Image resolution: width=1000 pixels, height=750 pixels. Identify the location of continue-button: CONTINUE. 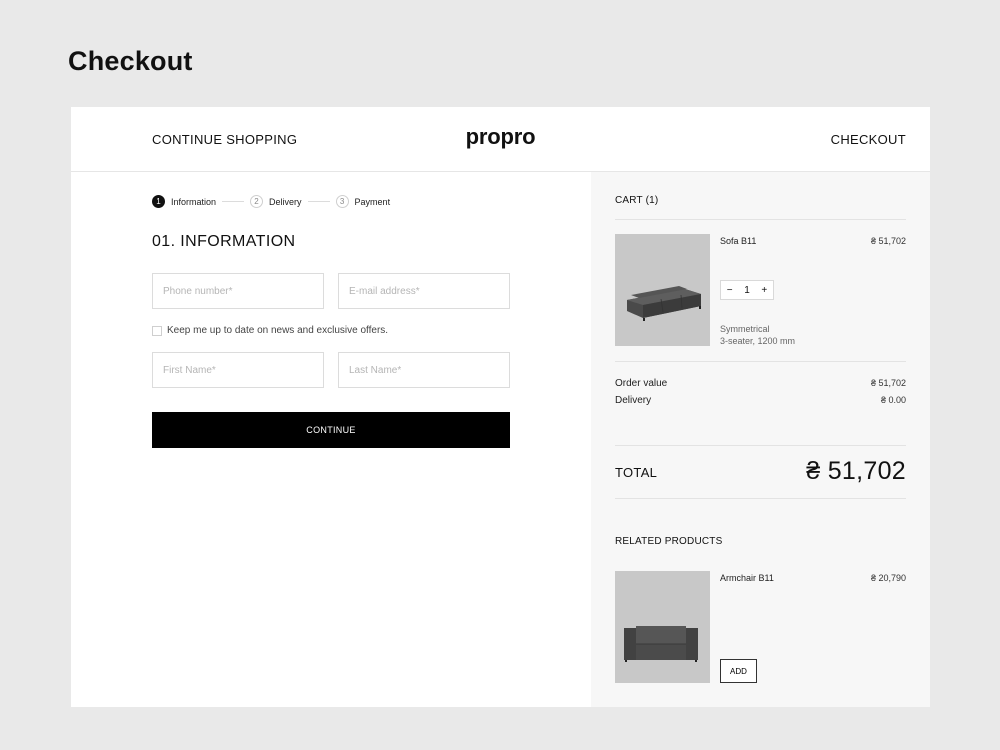
(331, 430).